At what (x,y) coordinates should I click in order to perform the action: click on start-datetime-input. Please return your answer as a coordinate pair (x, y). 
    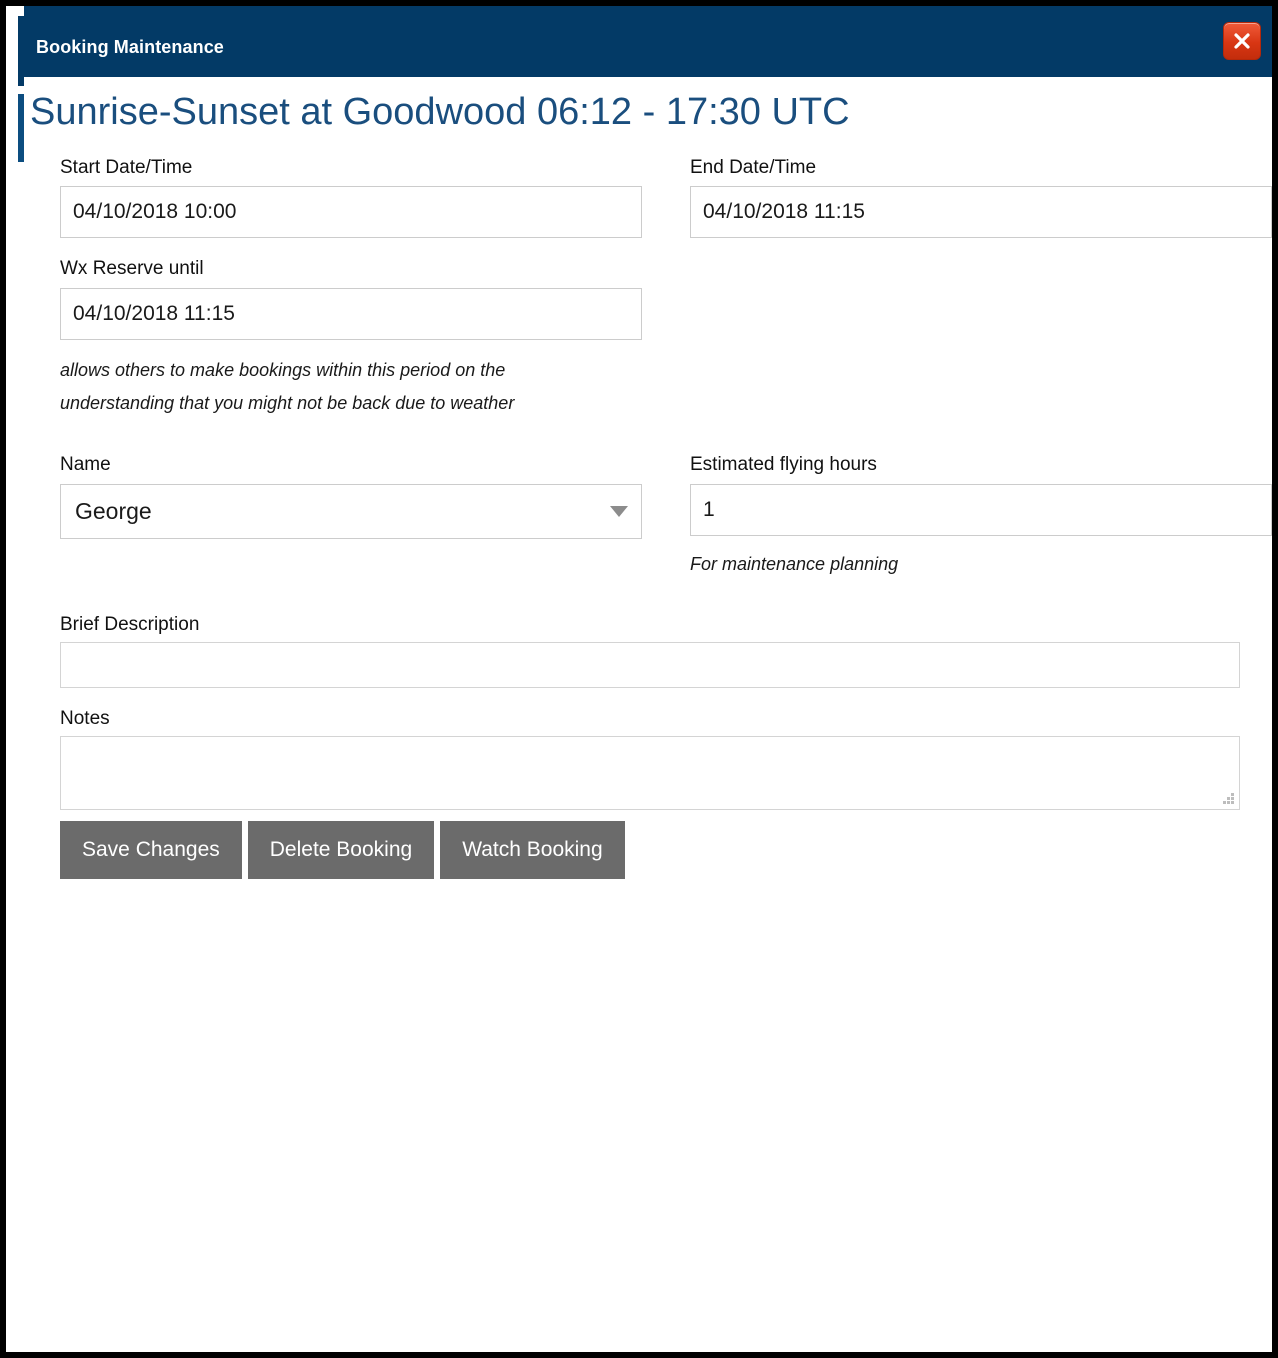
    Looking at the image, I should click on (351, 212).